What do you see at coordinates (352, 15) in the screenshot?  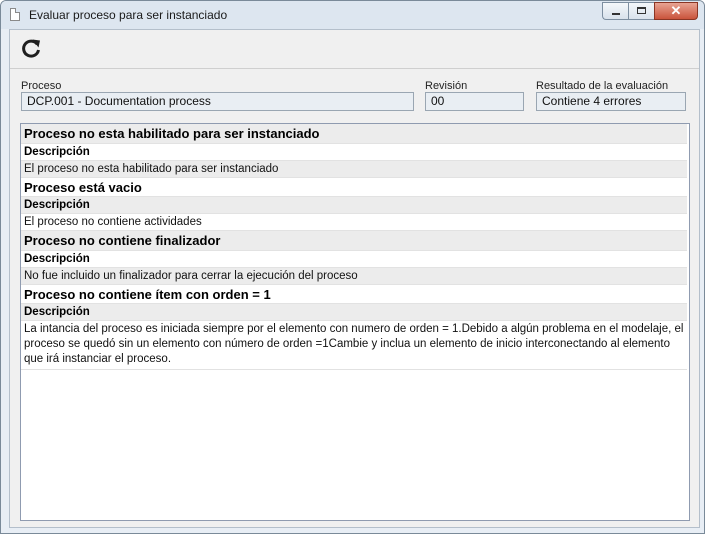 I see `title-bar: Evaluar proceso para ser instanciado ✕` at bounding box center [352, 15].